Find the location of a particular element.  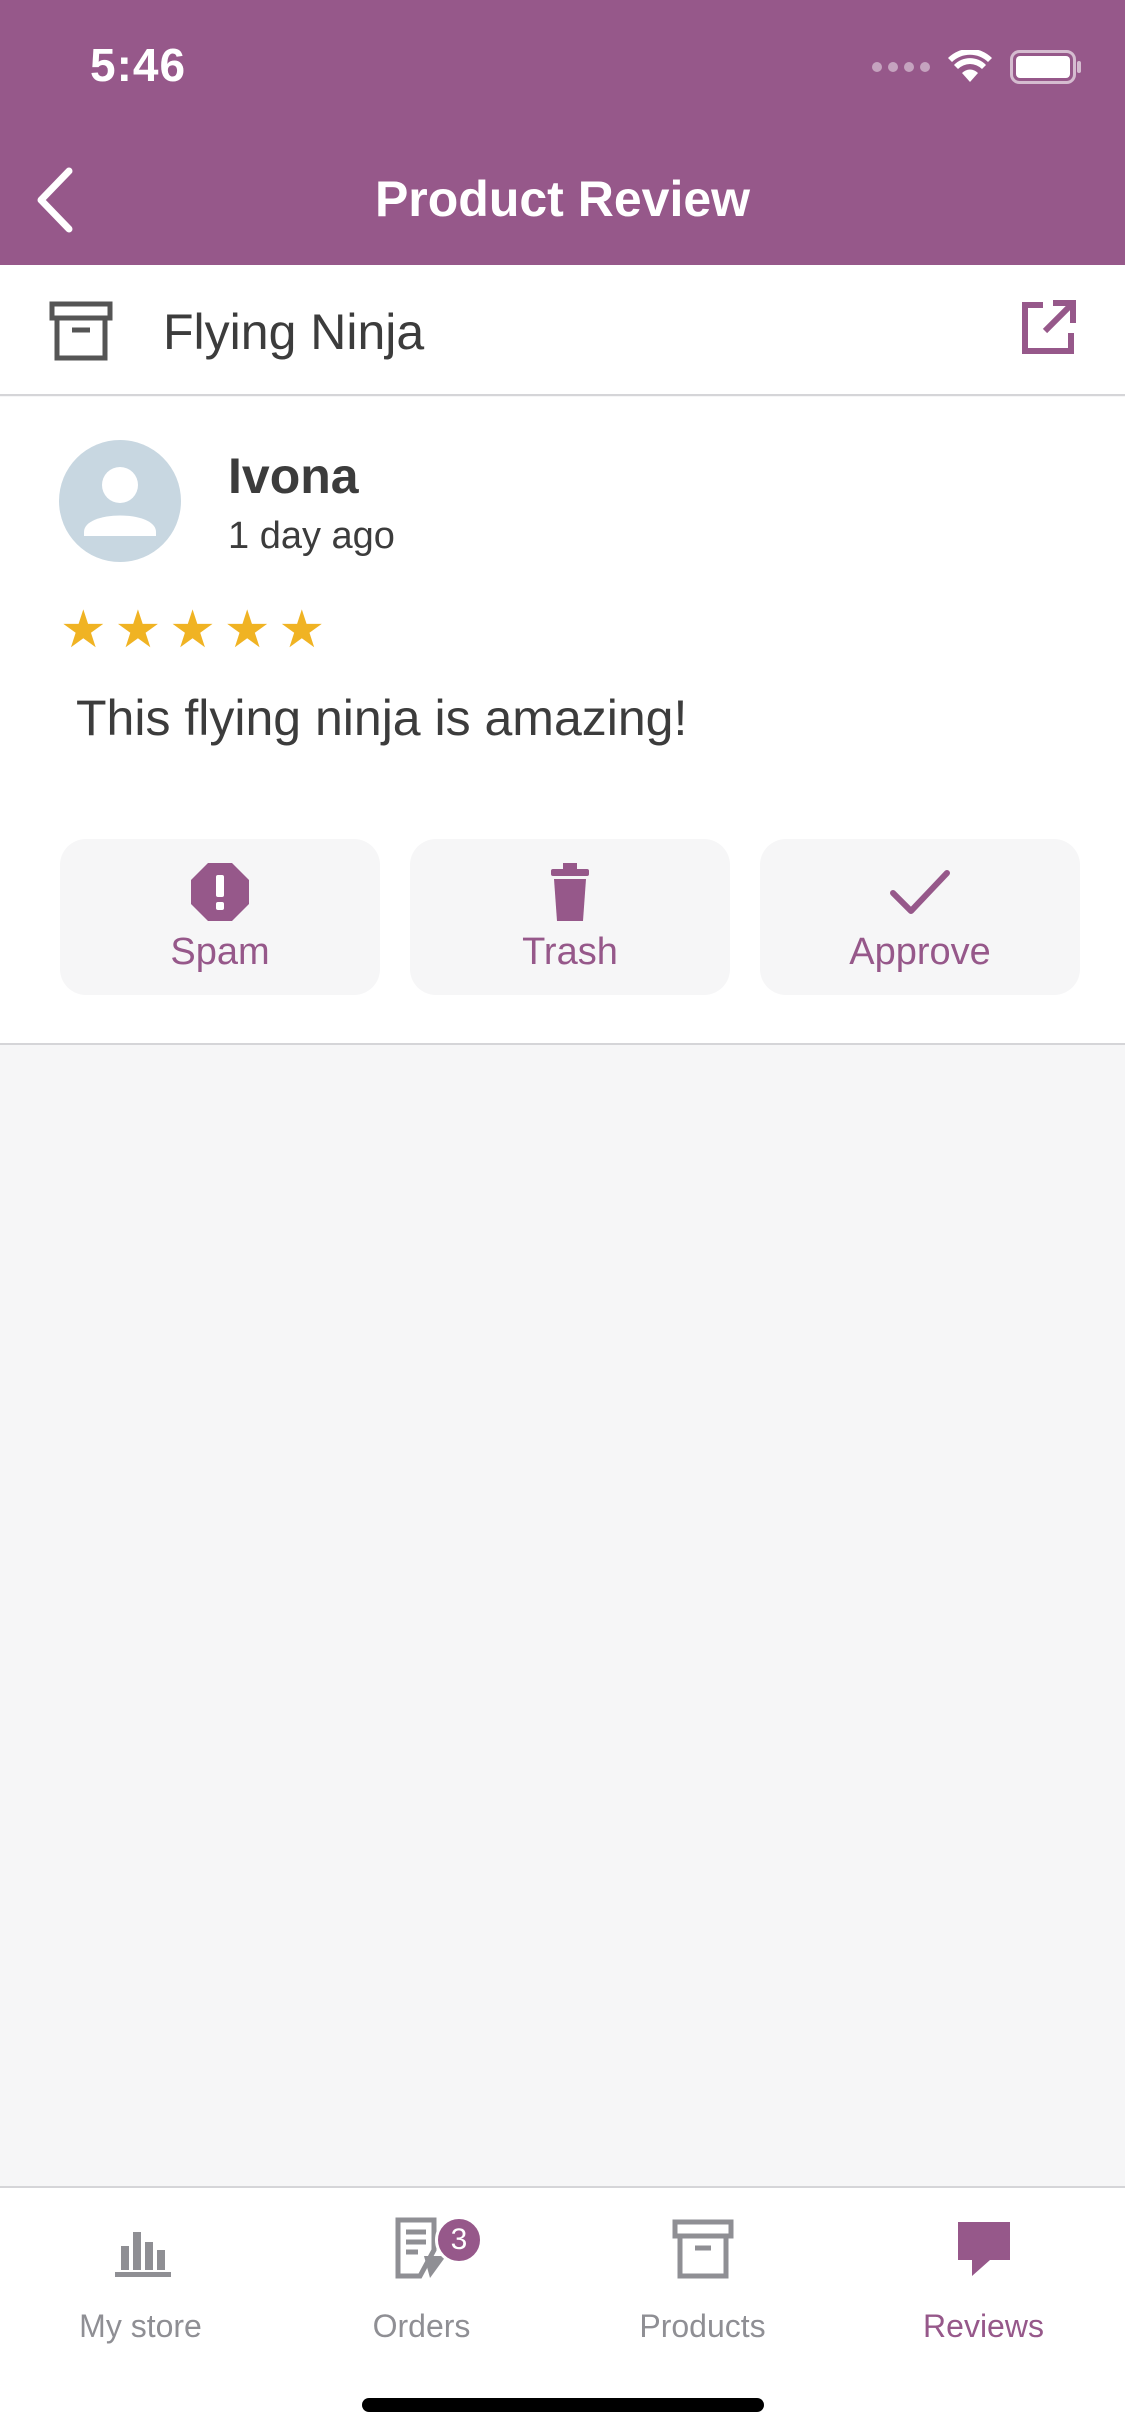

spam-icon is located at coordinates (220, 891).